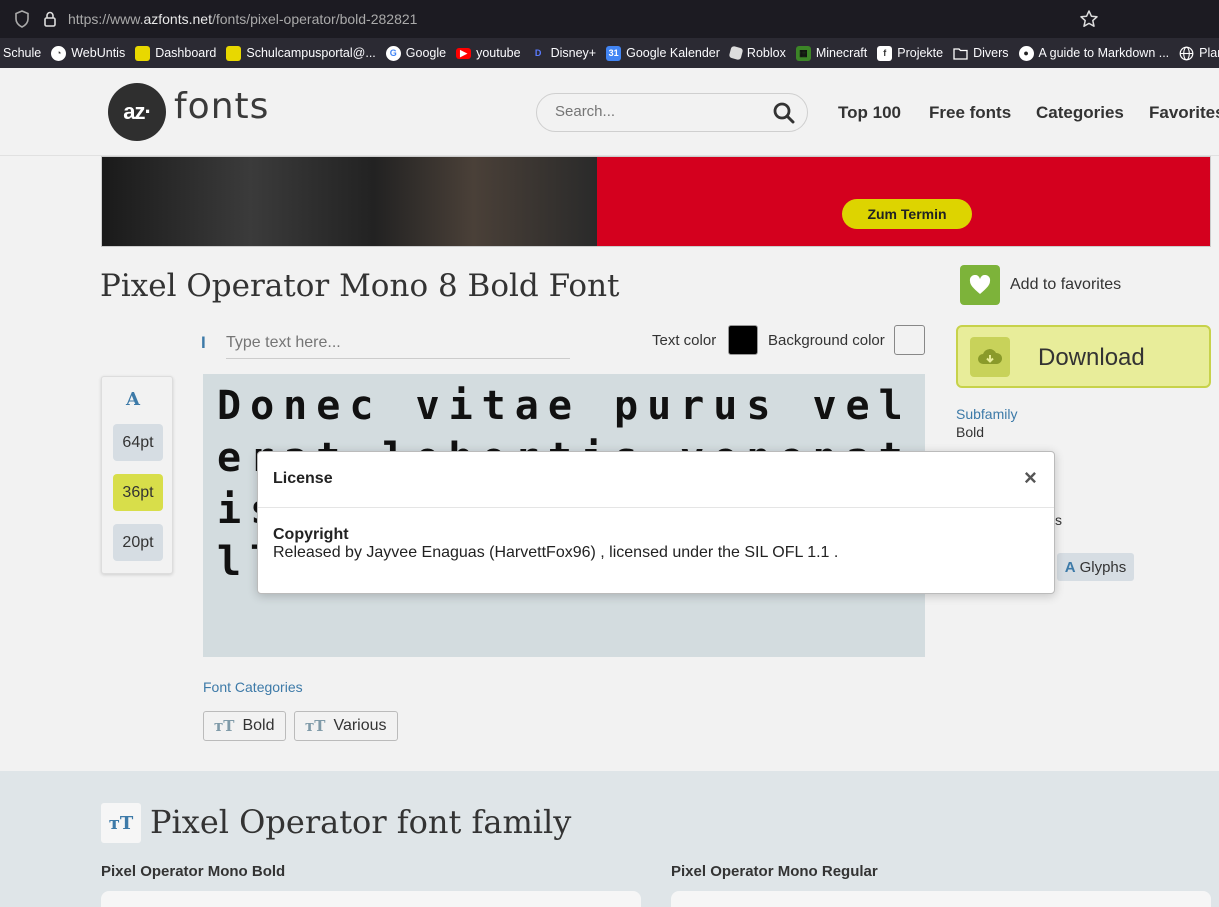 The height and width of the screenshot is (907, 1219). Describe the element at coordinates (885, 53) in the screenshot. I see `projekte-icon: f` at that location.